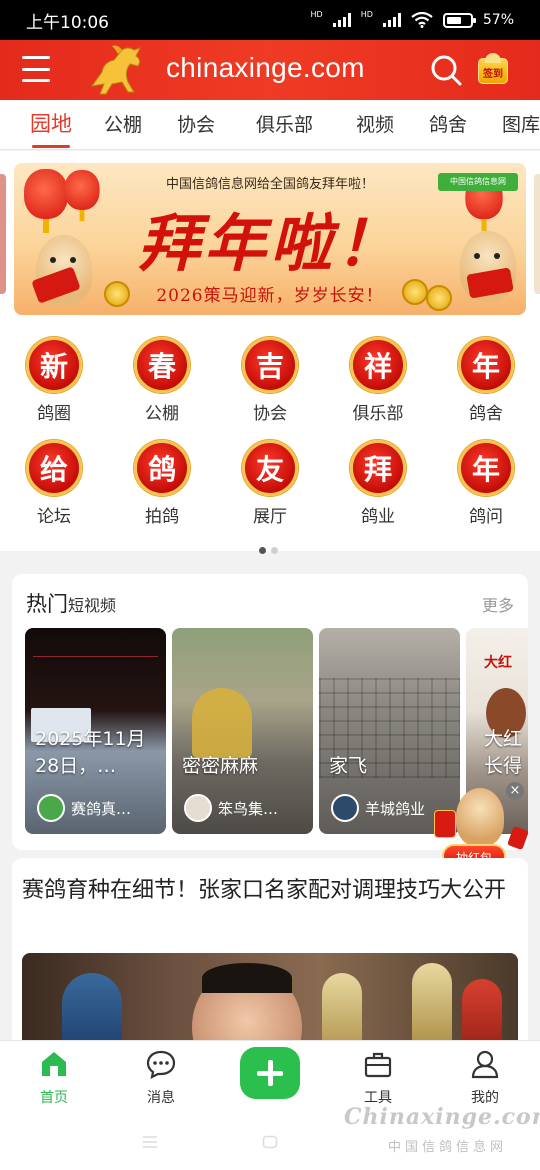 Image resolution: width=540 pixels, height=1170 pixels. Describe the element at coordinates (515, 791) in the screenshot. I see `close-icon: ×` at that location.